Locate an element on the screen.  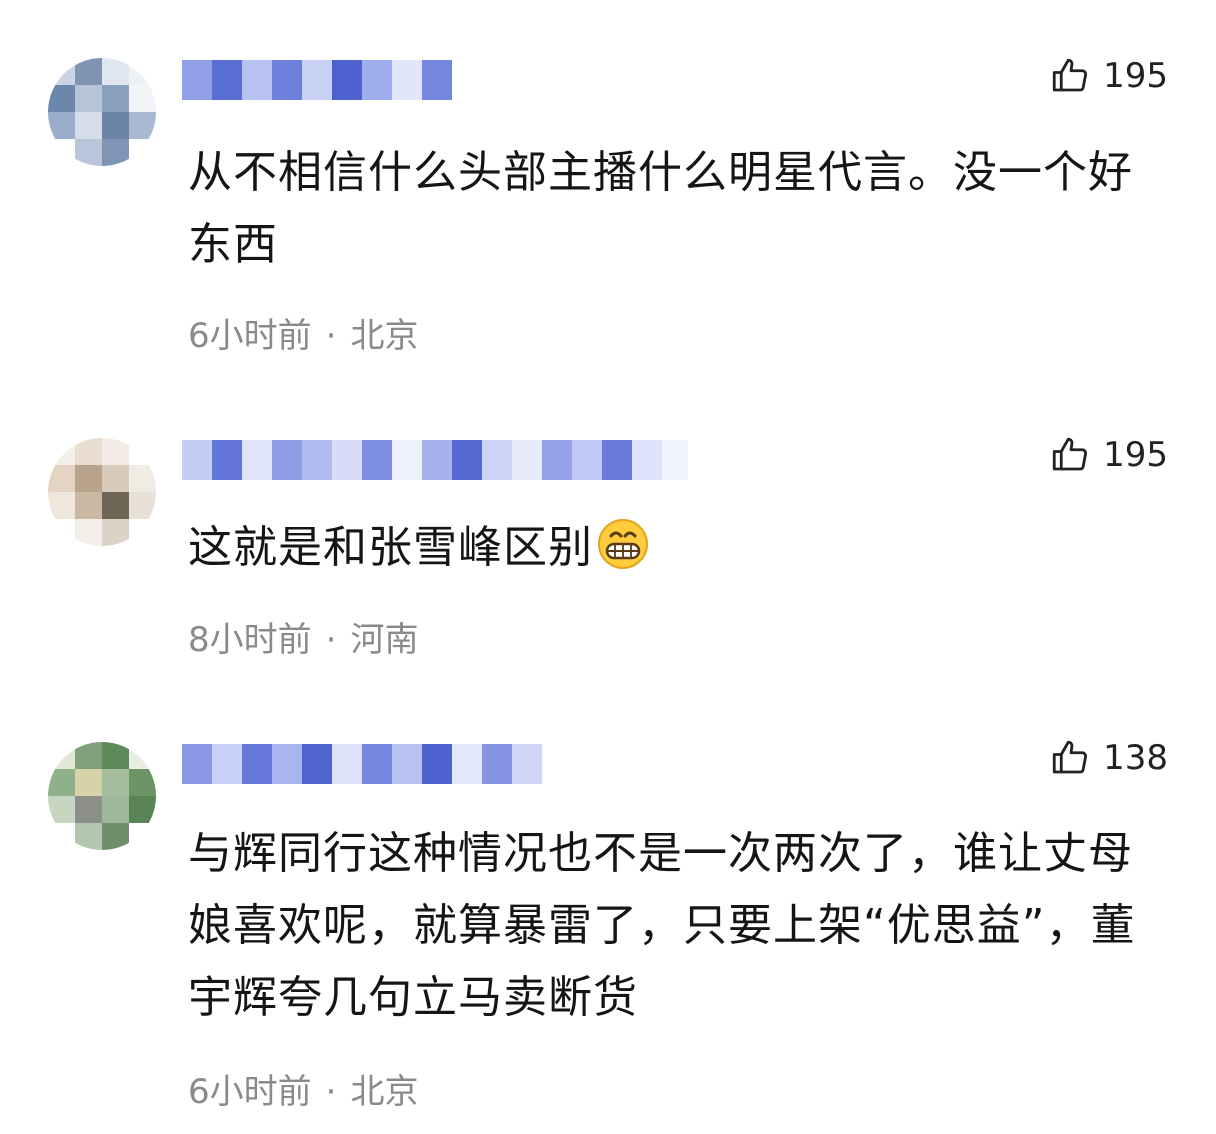
comment-time: 8小时前 is located at coordinates (250, 640).